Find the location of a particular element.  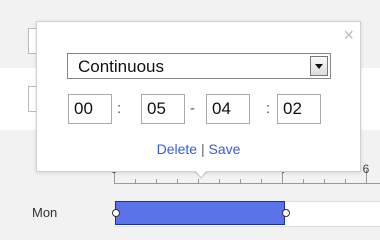

dropdown-button is located at coordinates (319, 66).